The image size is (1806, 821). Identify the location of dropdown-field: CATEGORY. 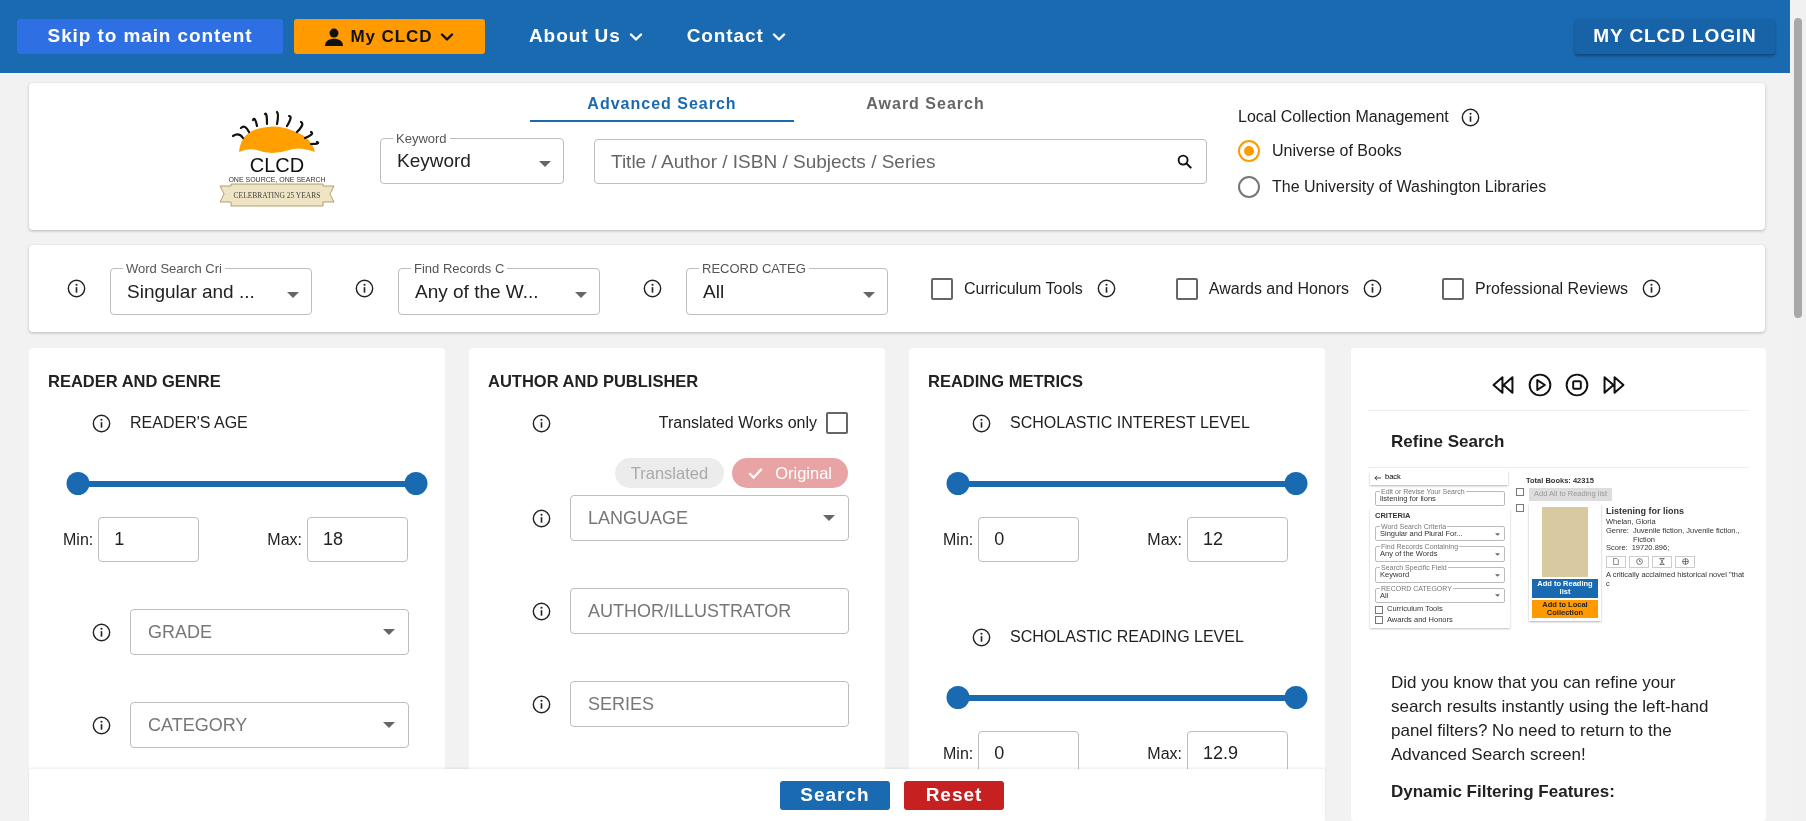
(269, 725).